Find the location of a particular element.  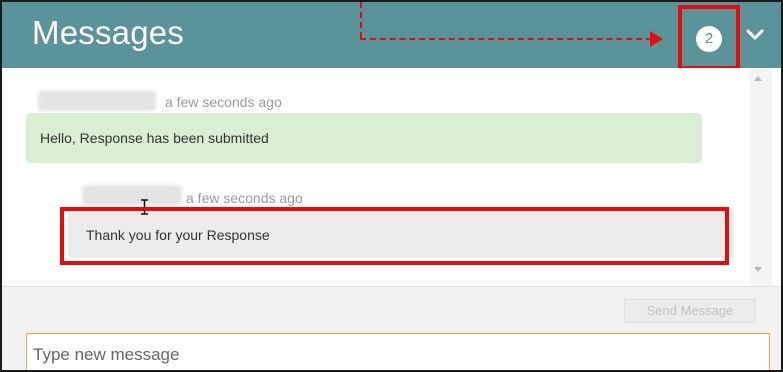

message-input is located at coordinates (398, 351).